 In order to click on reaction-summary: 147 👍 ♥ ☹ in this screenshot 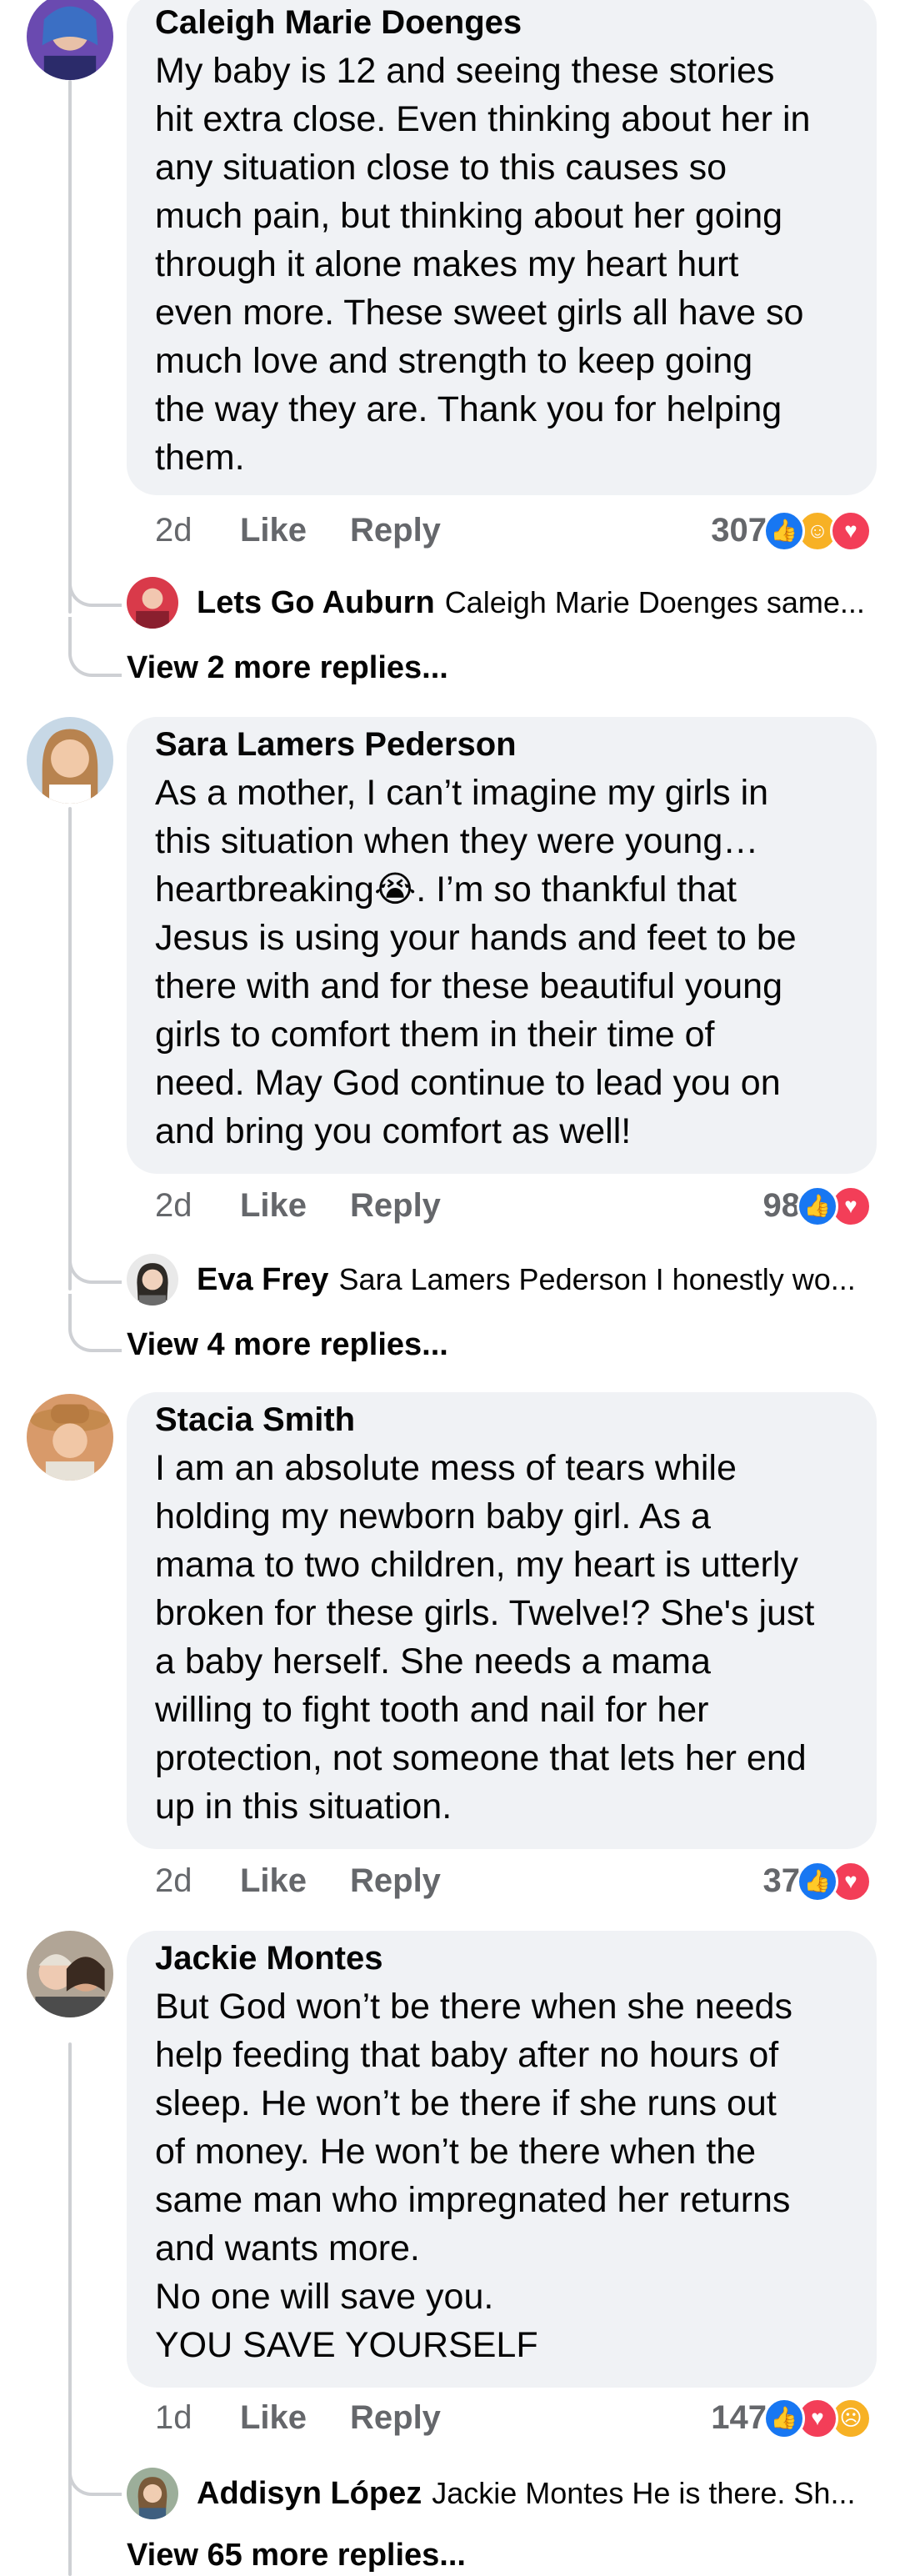, I will do `click(791, 2418)`.